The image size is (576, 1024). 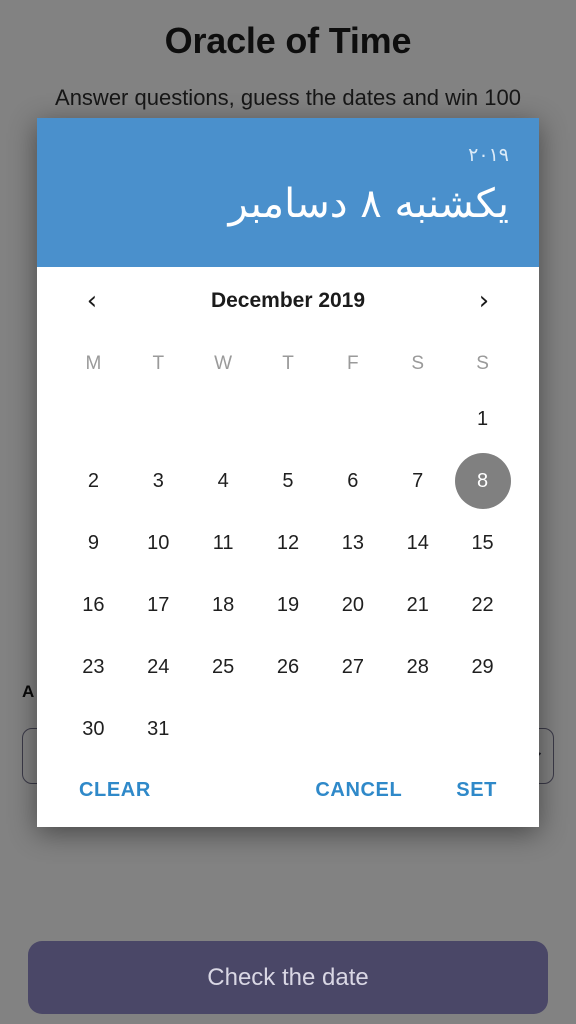 I want to click on calendar-day: 2, so click(x=93, y=481).